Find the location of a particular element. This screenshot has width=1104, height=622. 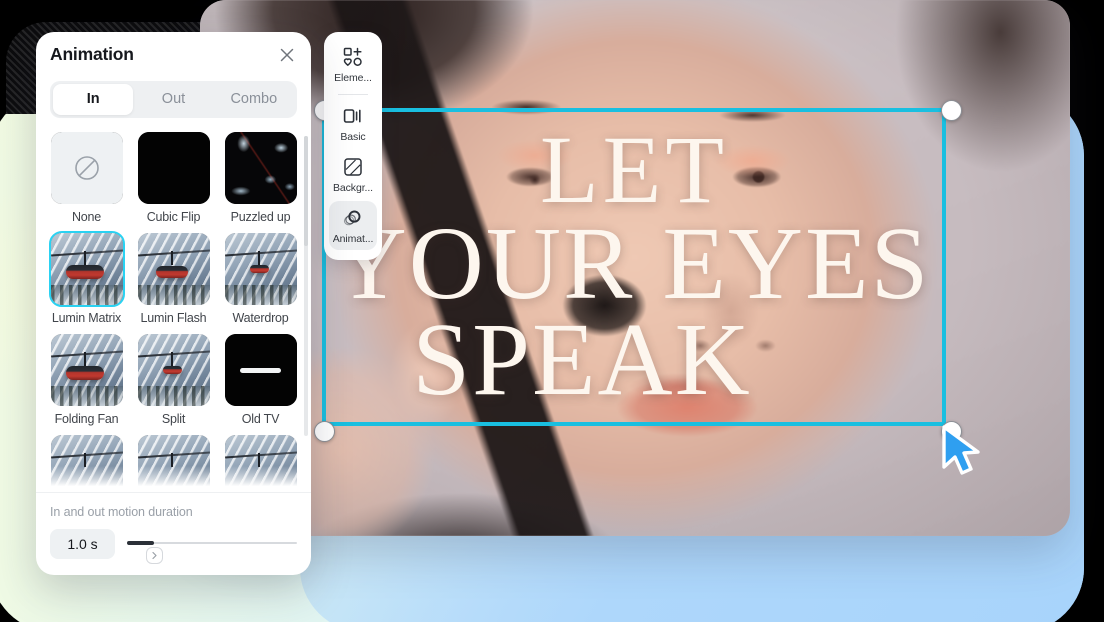

slider-fill is located at coordinates (141, 543).